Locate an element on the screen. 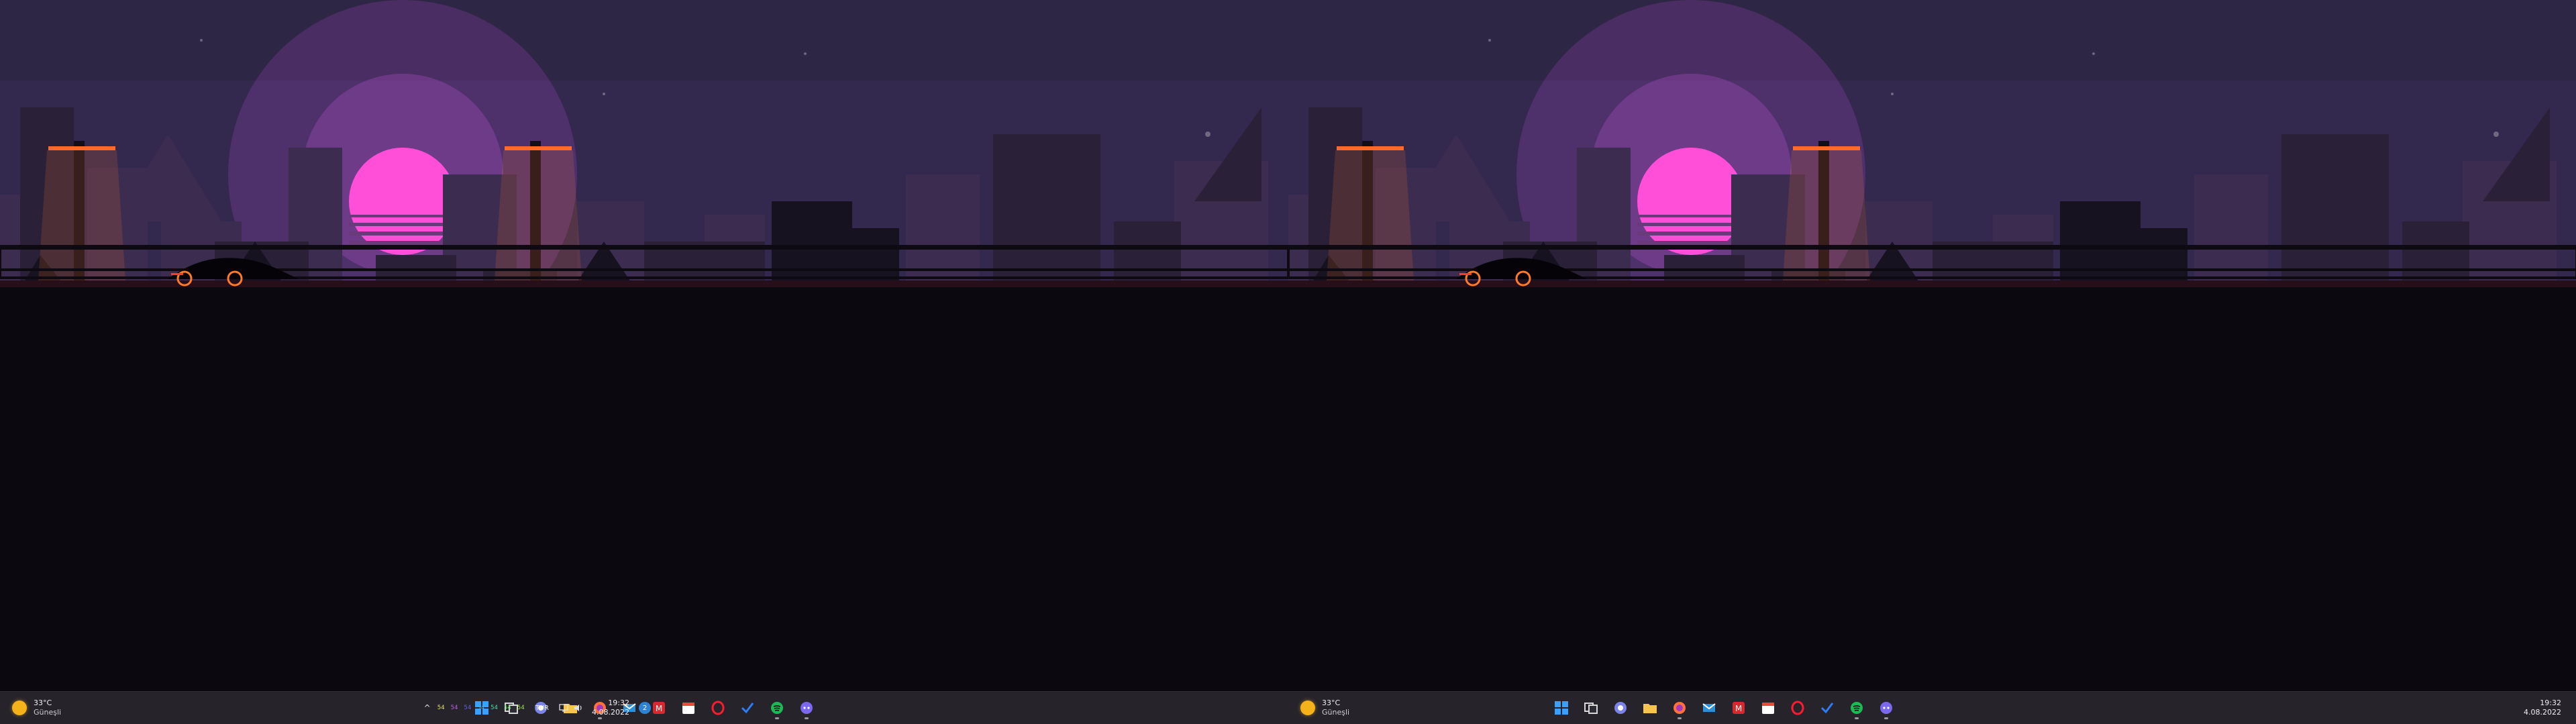 This screenshot has width=2576, height=724. mega-button is located at coordinates (1739, 708).